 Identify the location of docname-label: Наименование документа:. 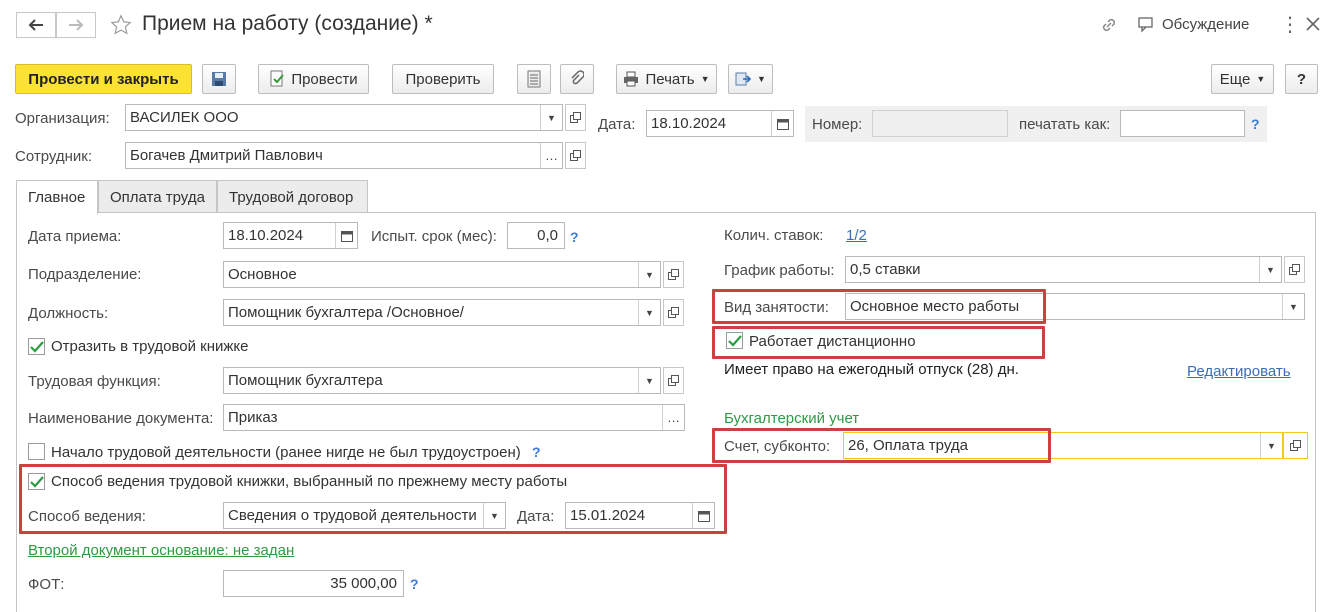
(121, 418).